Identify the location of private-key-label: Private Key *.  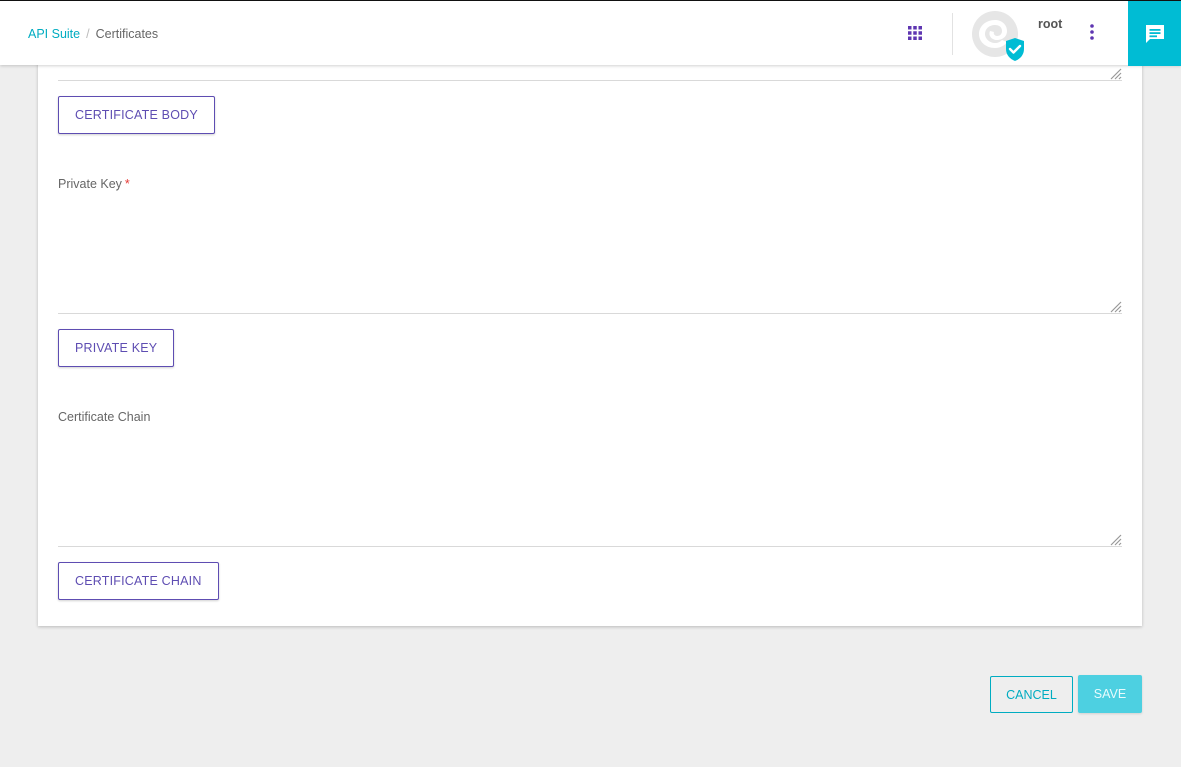
(94, 184).